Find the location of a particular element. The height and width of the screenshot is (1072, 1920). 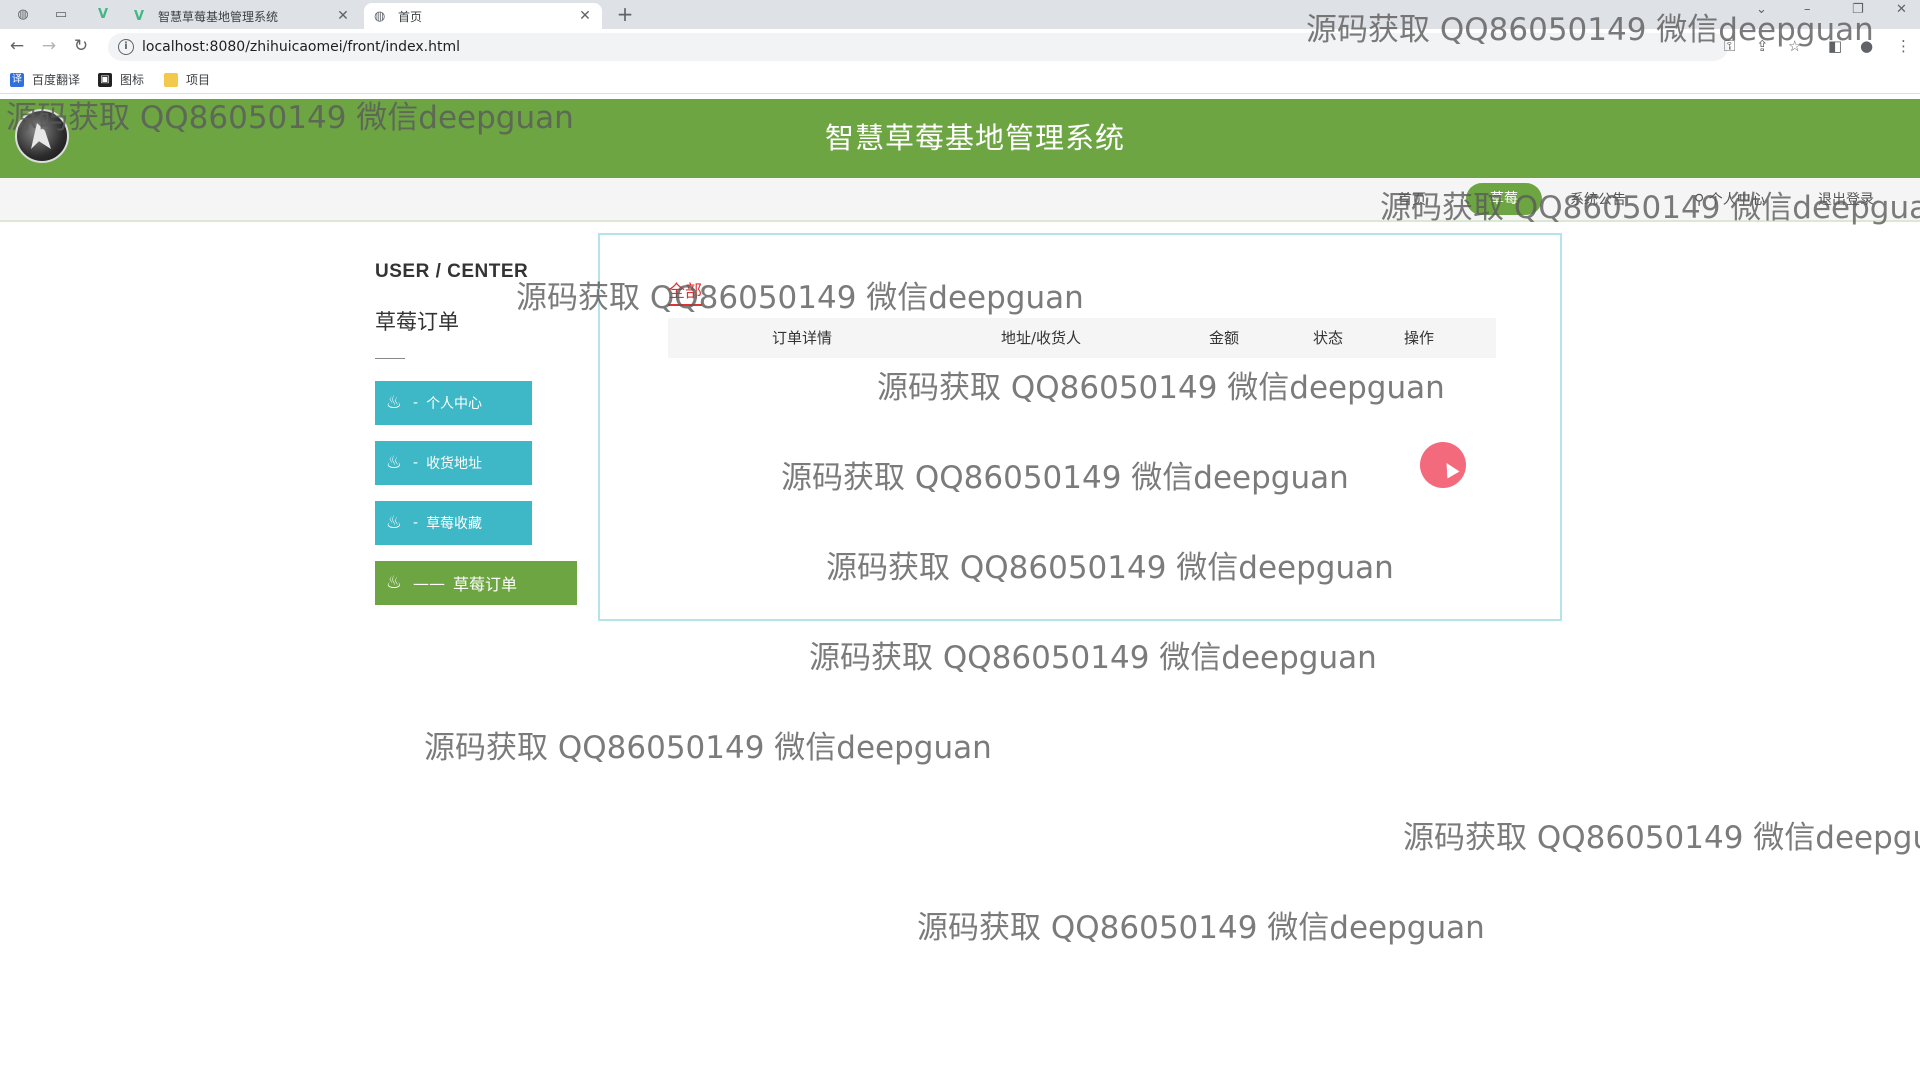

orders-table-header: 订单详情 地址/收货人 金额 状态 操作 is located at coordinates (1082, 338).